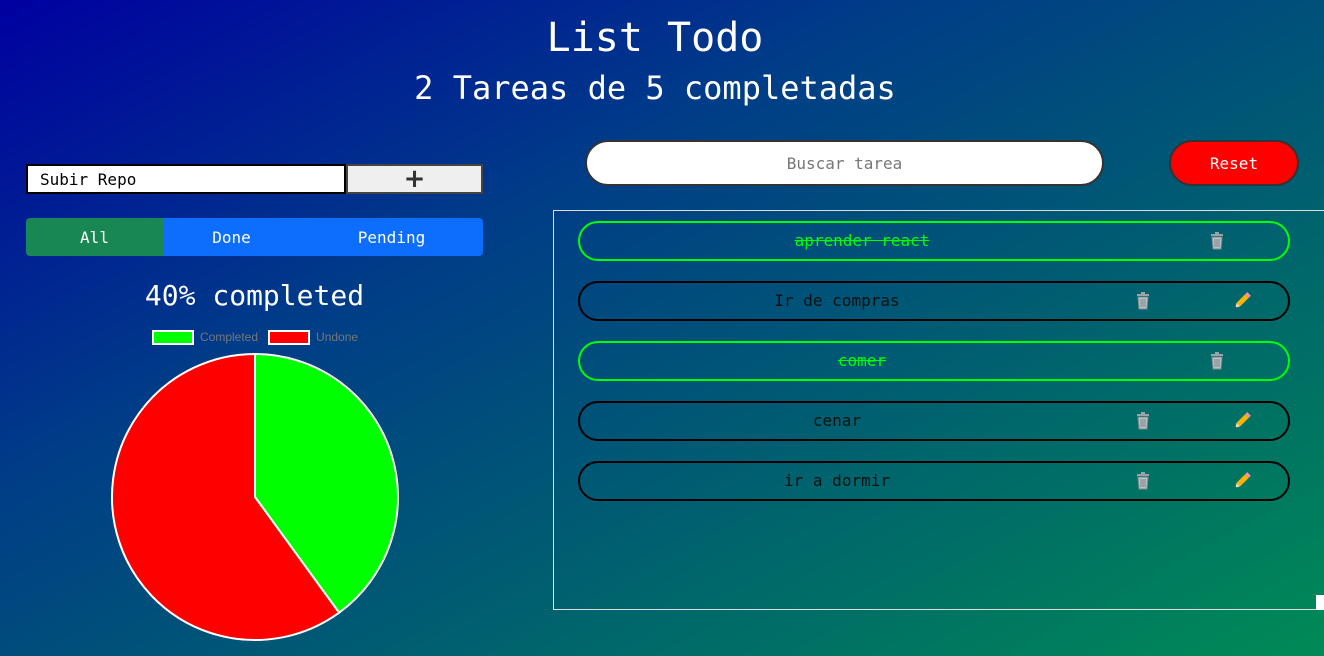  Describe the element at coordinates (655, 38) in the screenshot. I see `page-title: List Todo` at that location.